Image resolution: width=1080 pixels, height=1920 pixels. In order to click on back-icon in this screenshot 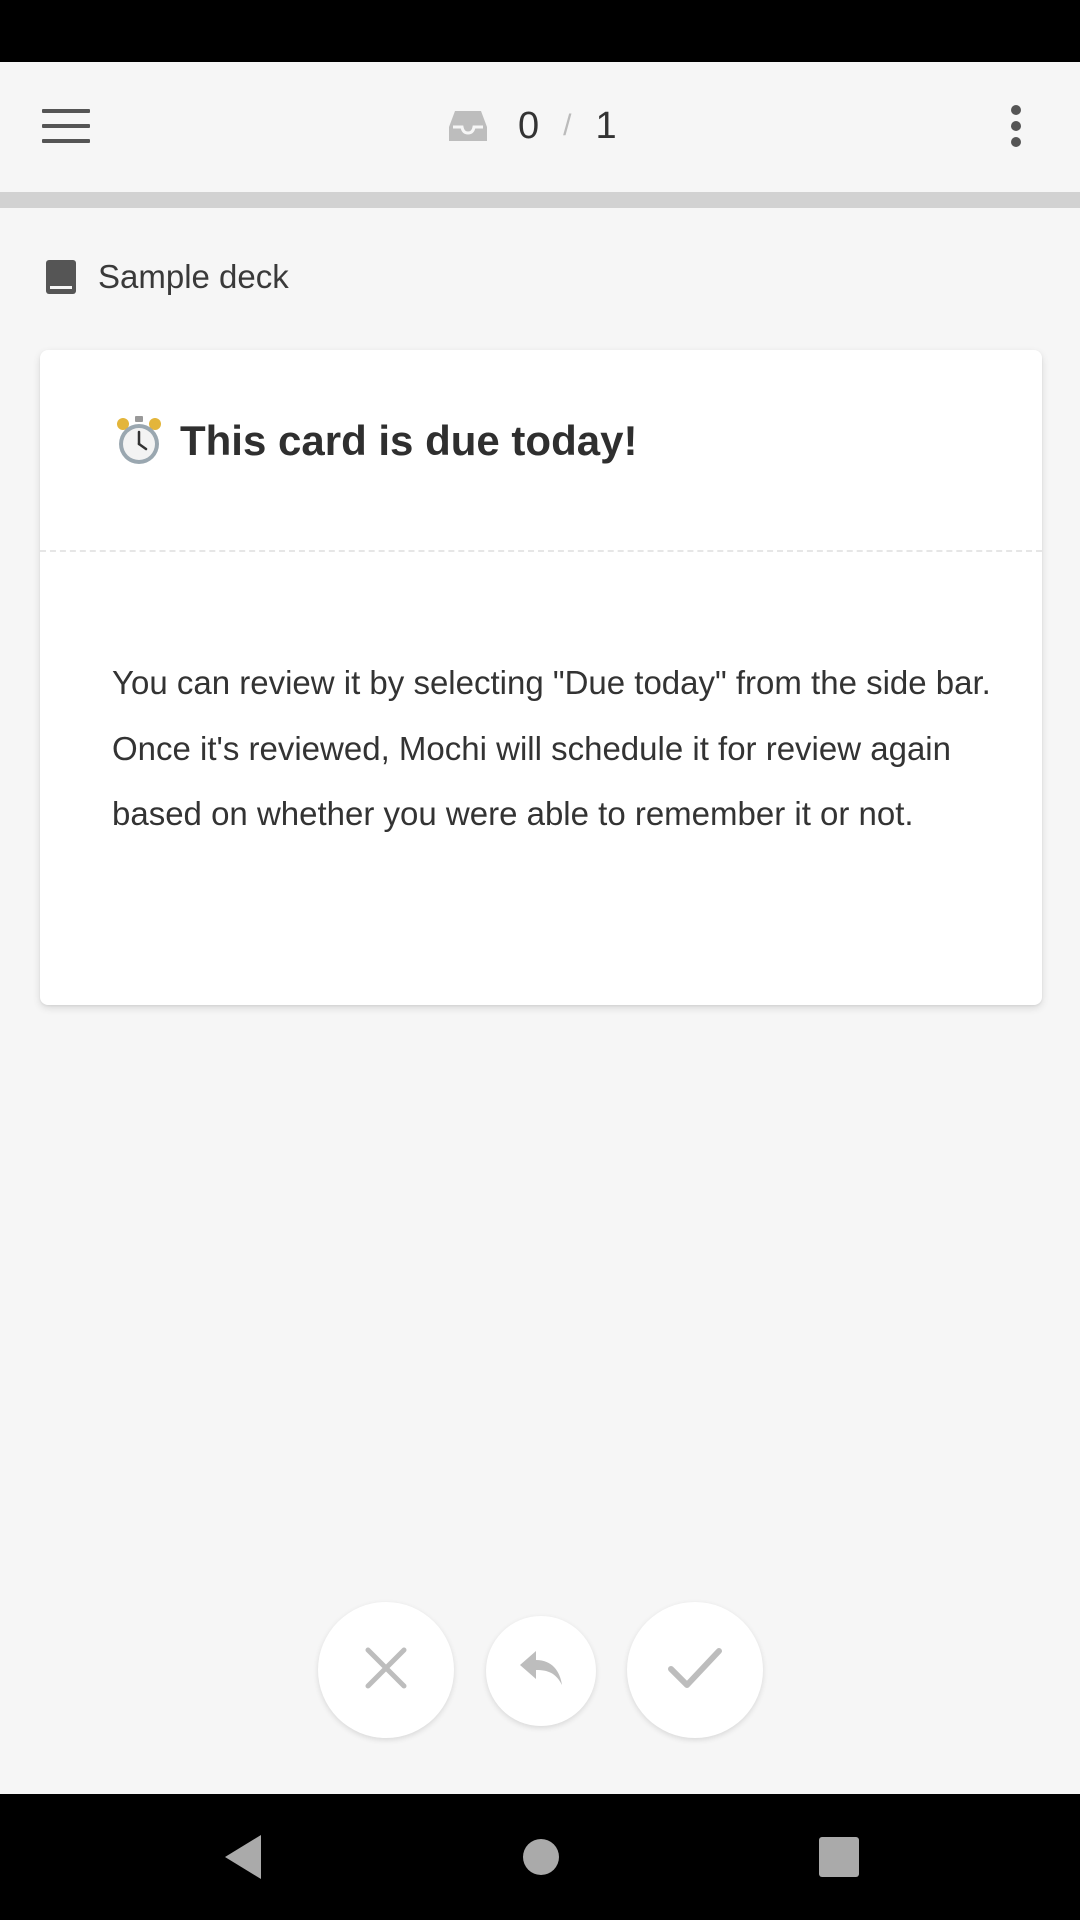, I will do `click(243, 1857)`.